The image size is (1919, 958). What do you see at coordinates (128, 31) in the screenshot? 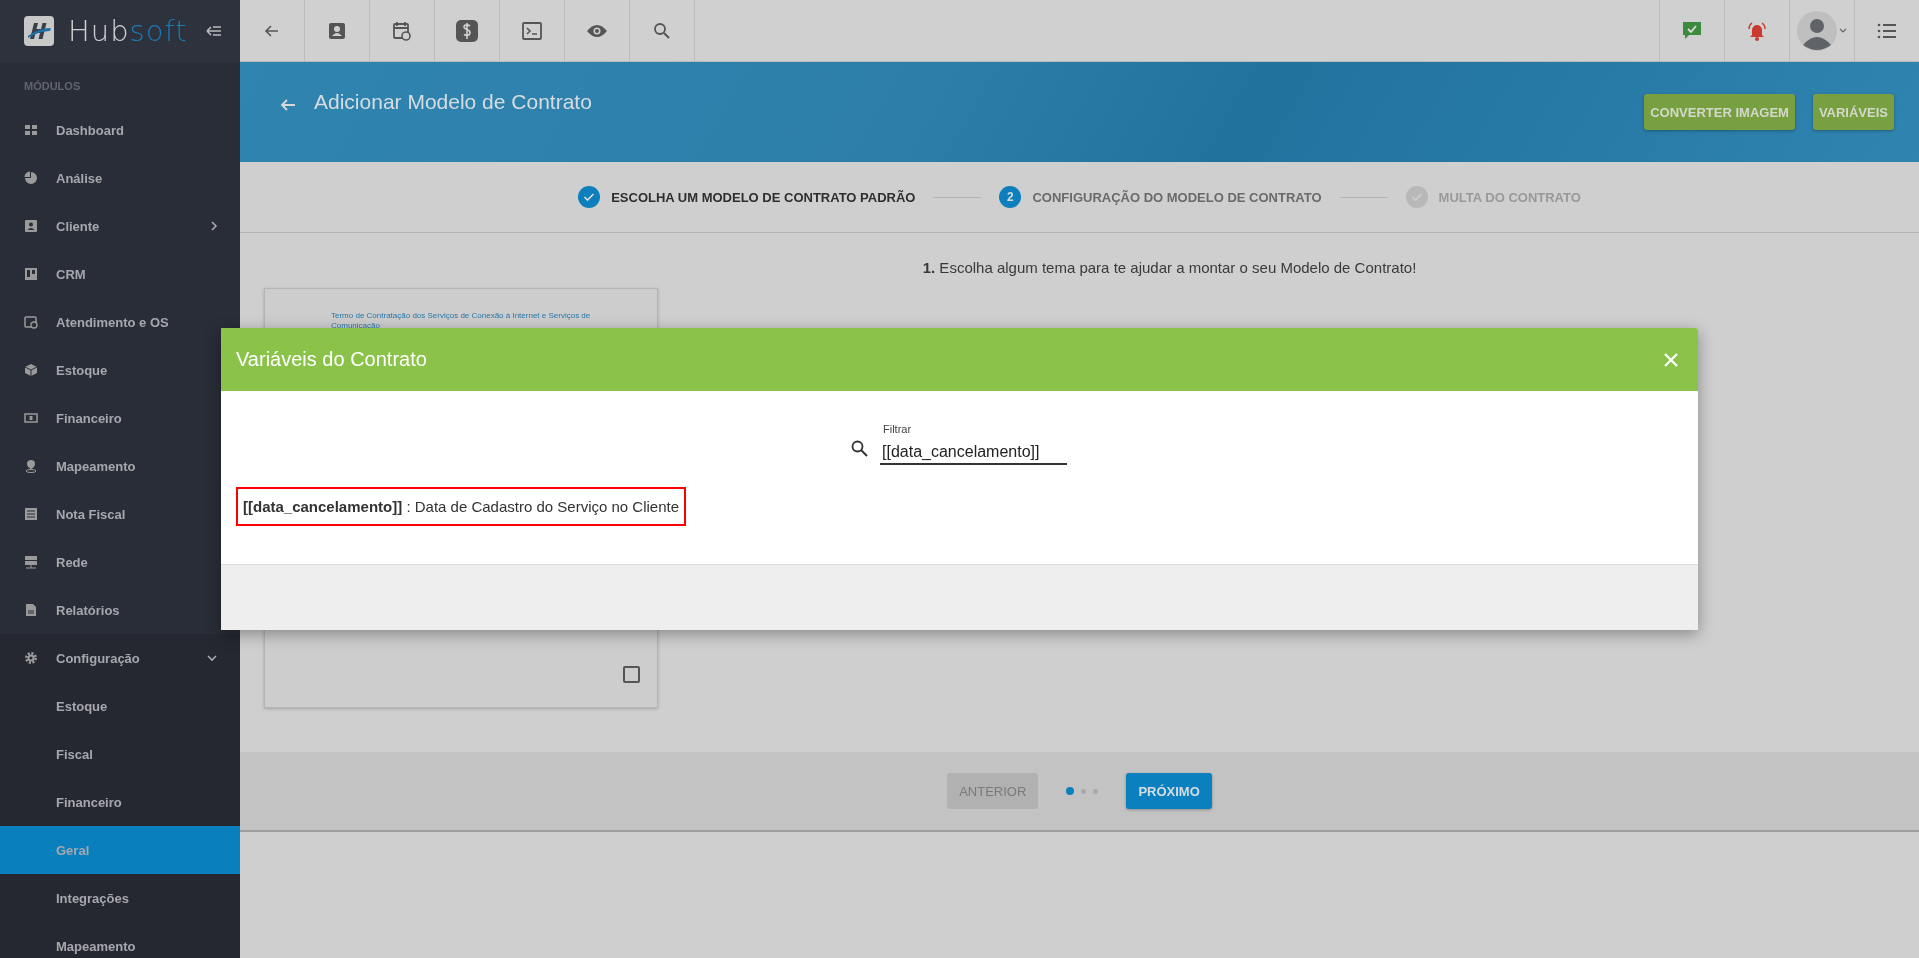
I see `brand-name: Hubsoft` at bounding box center [128, 31].